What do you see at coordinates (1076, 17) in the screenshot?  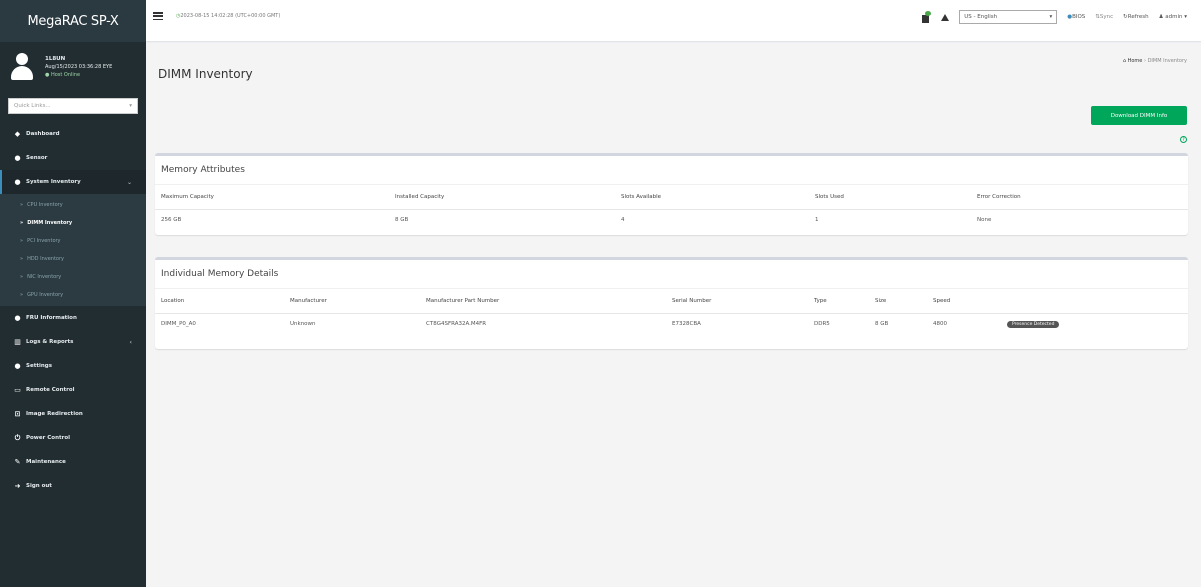 I see `bios-link: ●BIOS` at bounding box center [1076, 17].